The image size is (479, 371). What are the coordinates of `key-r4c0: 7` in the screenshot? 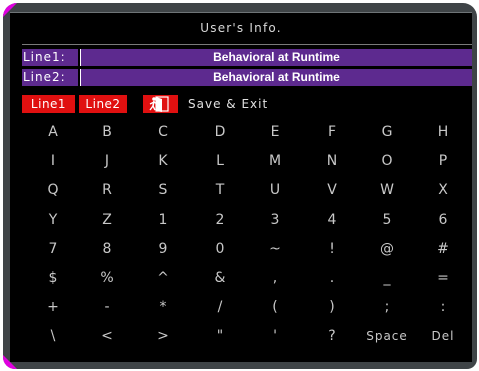 It's located at (53, 249).